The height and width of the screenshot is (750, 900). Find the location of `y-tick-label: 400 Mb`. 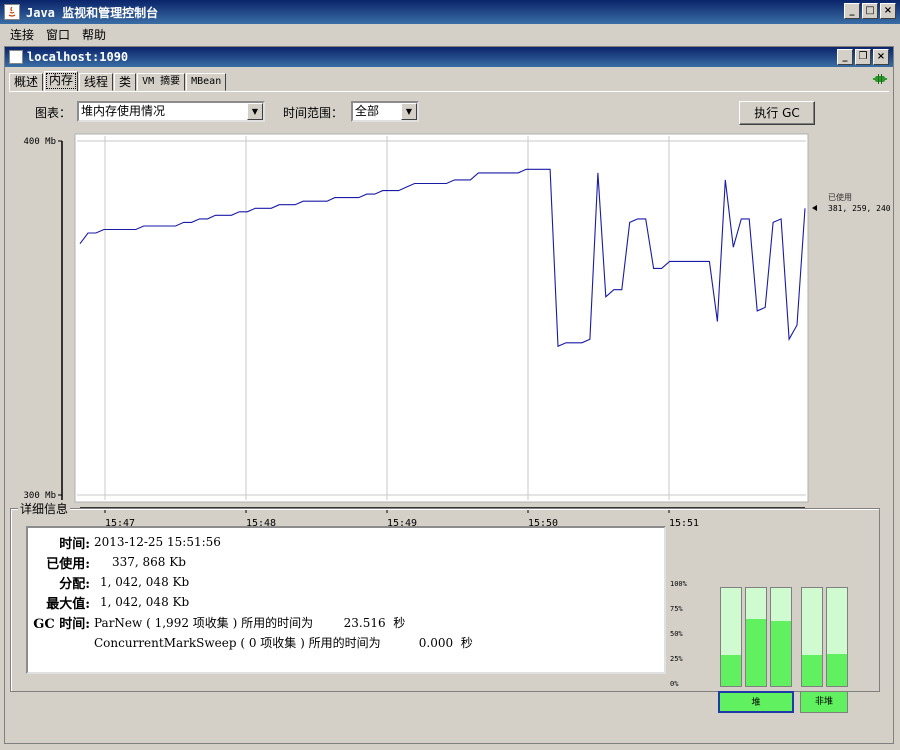

y-tick-label: 400 Mb is located at coordinates (39, 142).